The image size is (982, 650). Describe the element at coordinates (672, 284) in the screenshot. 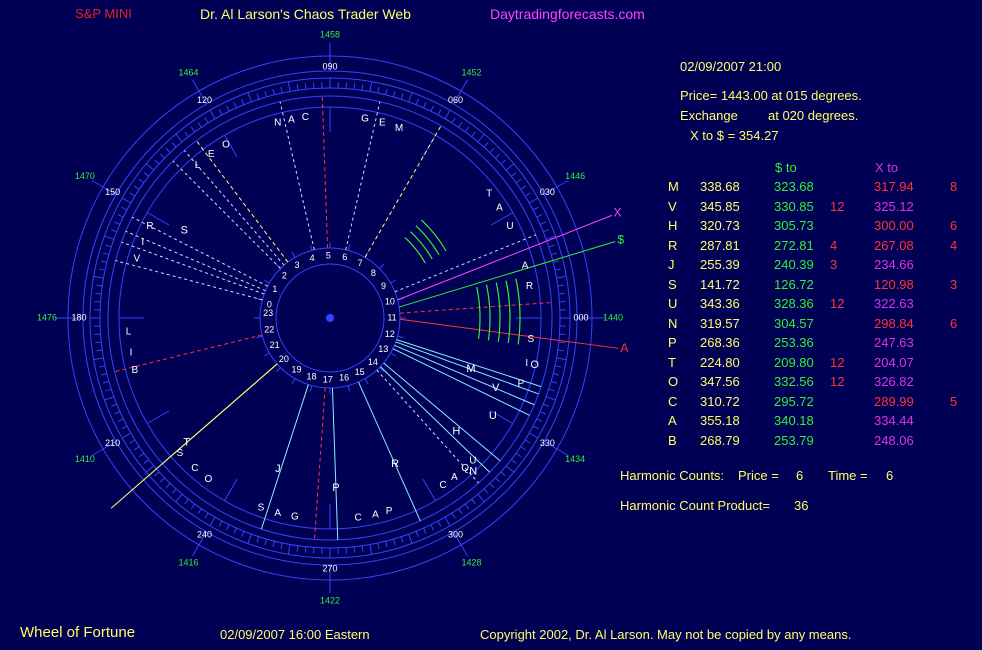

I see `planet-letter: S` at that location.